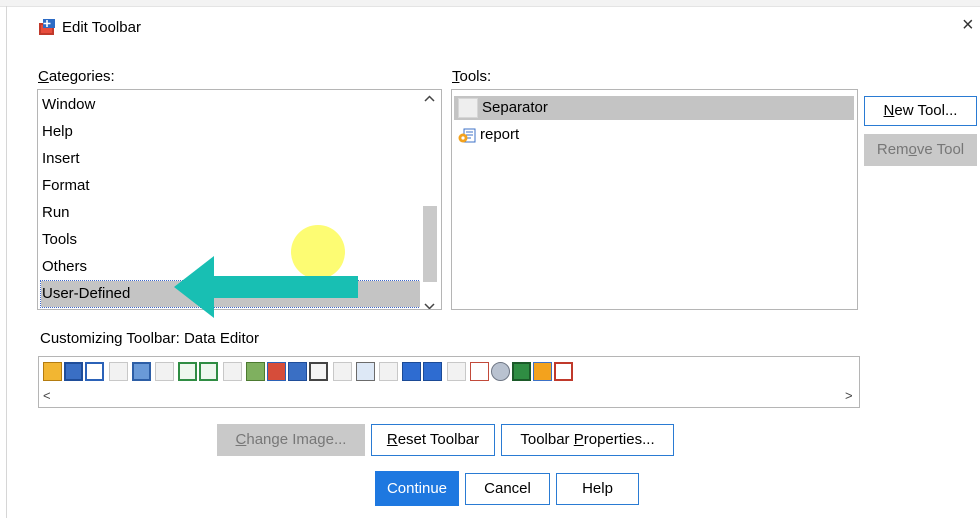 This screenshot has height=518, width=980. I want to click on undo-icon, so click(187, 371).